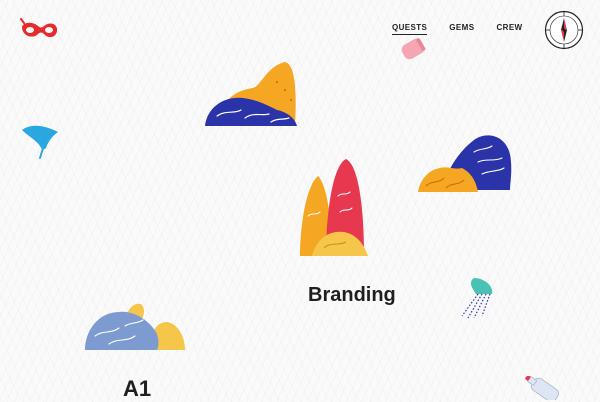 Image resolution: width=600 pixels, height=402 pixels. I want to click on island-a1-illustration, so click(136, 326).